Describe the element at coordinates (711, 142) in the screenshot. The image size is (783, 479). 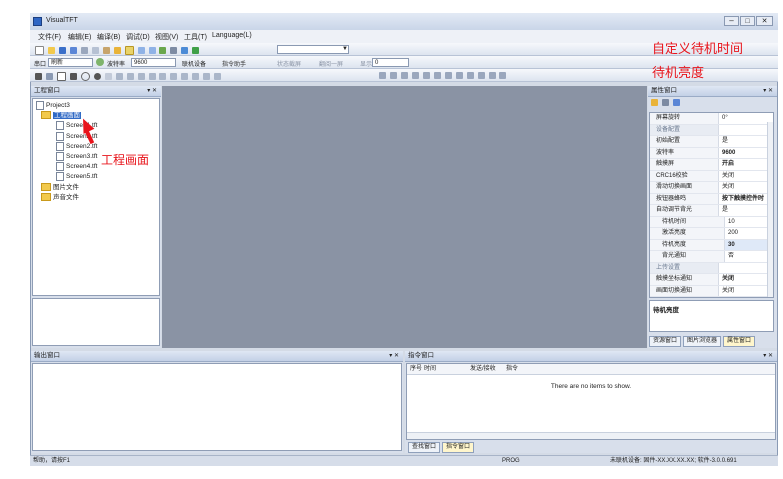
I see `property-row: 初始配置是` at that location.